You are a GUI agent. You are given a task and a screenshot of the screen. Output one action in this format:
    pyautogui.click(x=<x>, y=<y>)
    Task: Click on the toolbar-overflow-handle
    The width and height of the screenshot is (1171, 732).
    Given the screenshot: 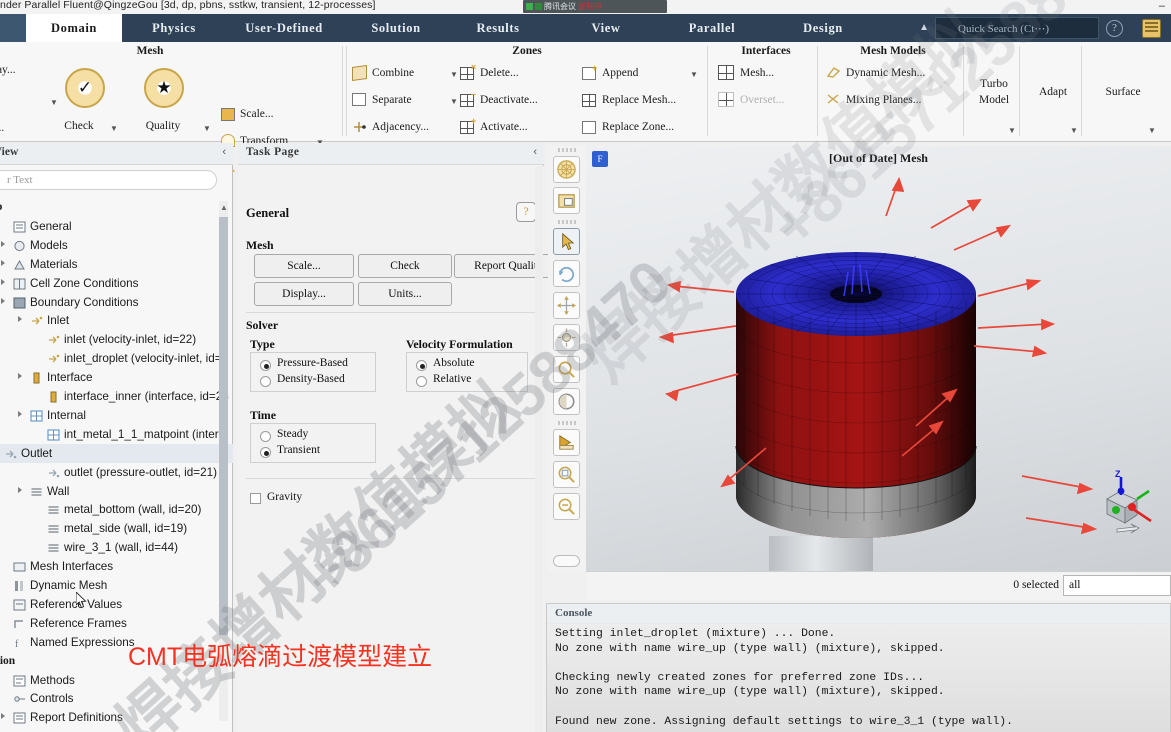 What is the action you would take?
    pyautogui.click(x=566, y=561)
    